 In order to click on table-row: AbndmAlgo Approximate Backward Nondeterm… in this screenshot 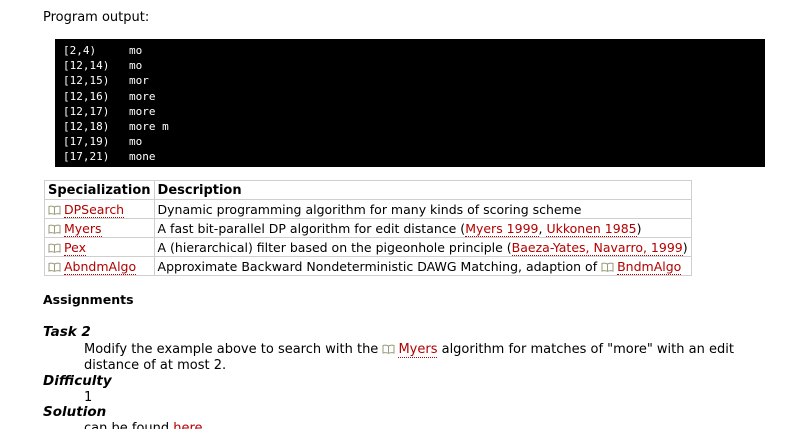, I will do `click(368, 266)`.